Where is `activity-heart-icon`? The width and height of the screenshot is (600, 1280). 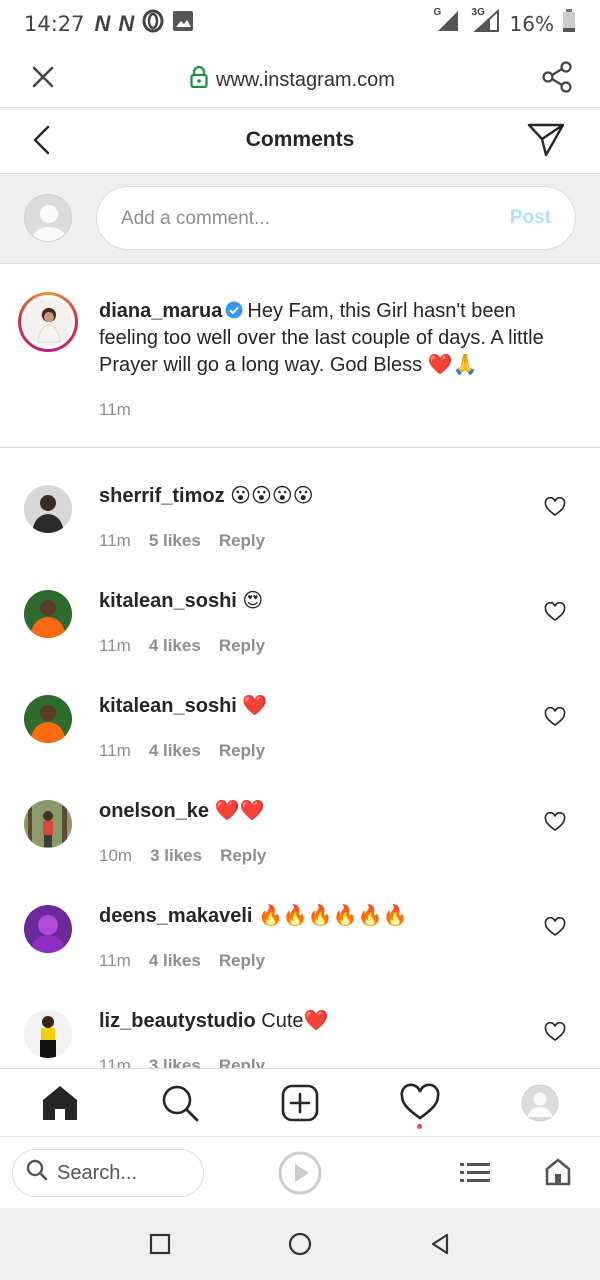 activity-heart-icon is located at coordinates (420, 1103).